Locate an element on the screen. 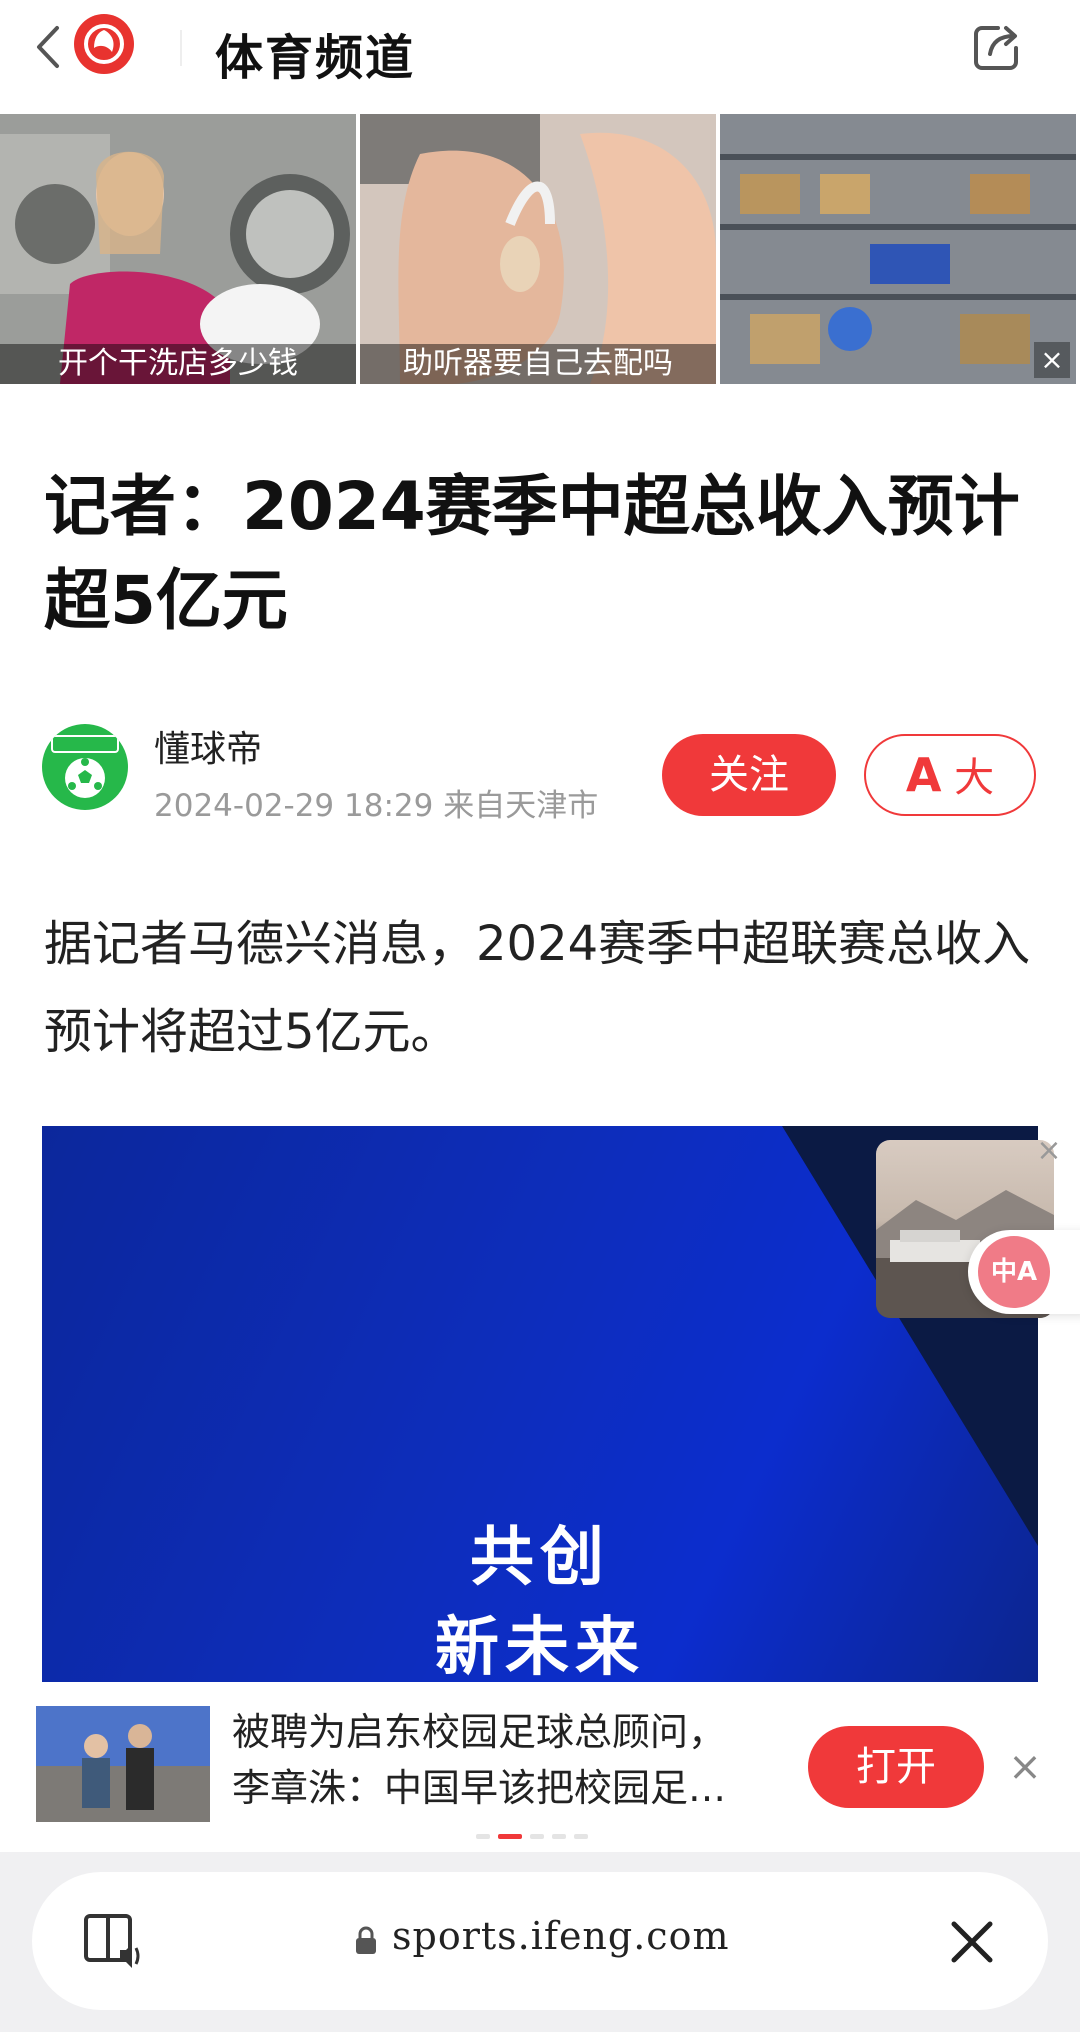  warehouse-image is located at coordinates (898, 249).